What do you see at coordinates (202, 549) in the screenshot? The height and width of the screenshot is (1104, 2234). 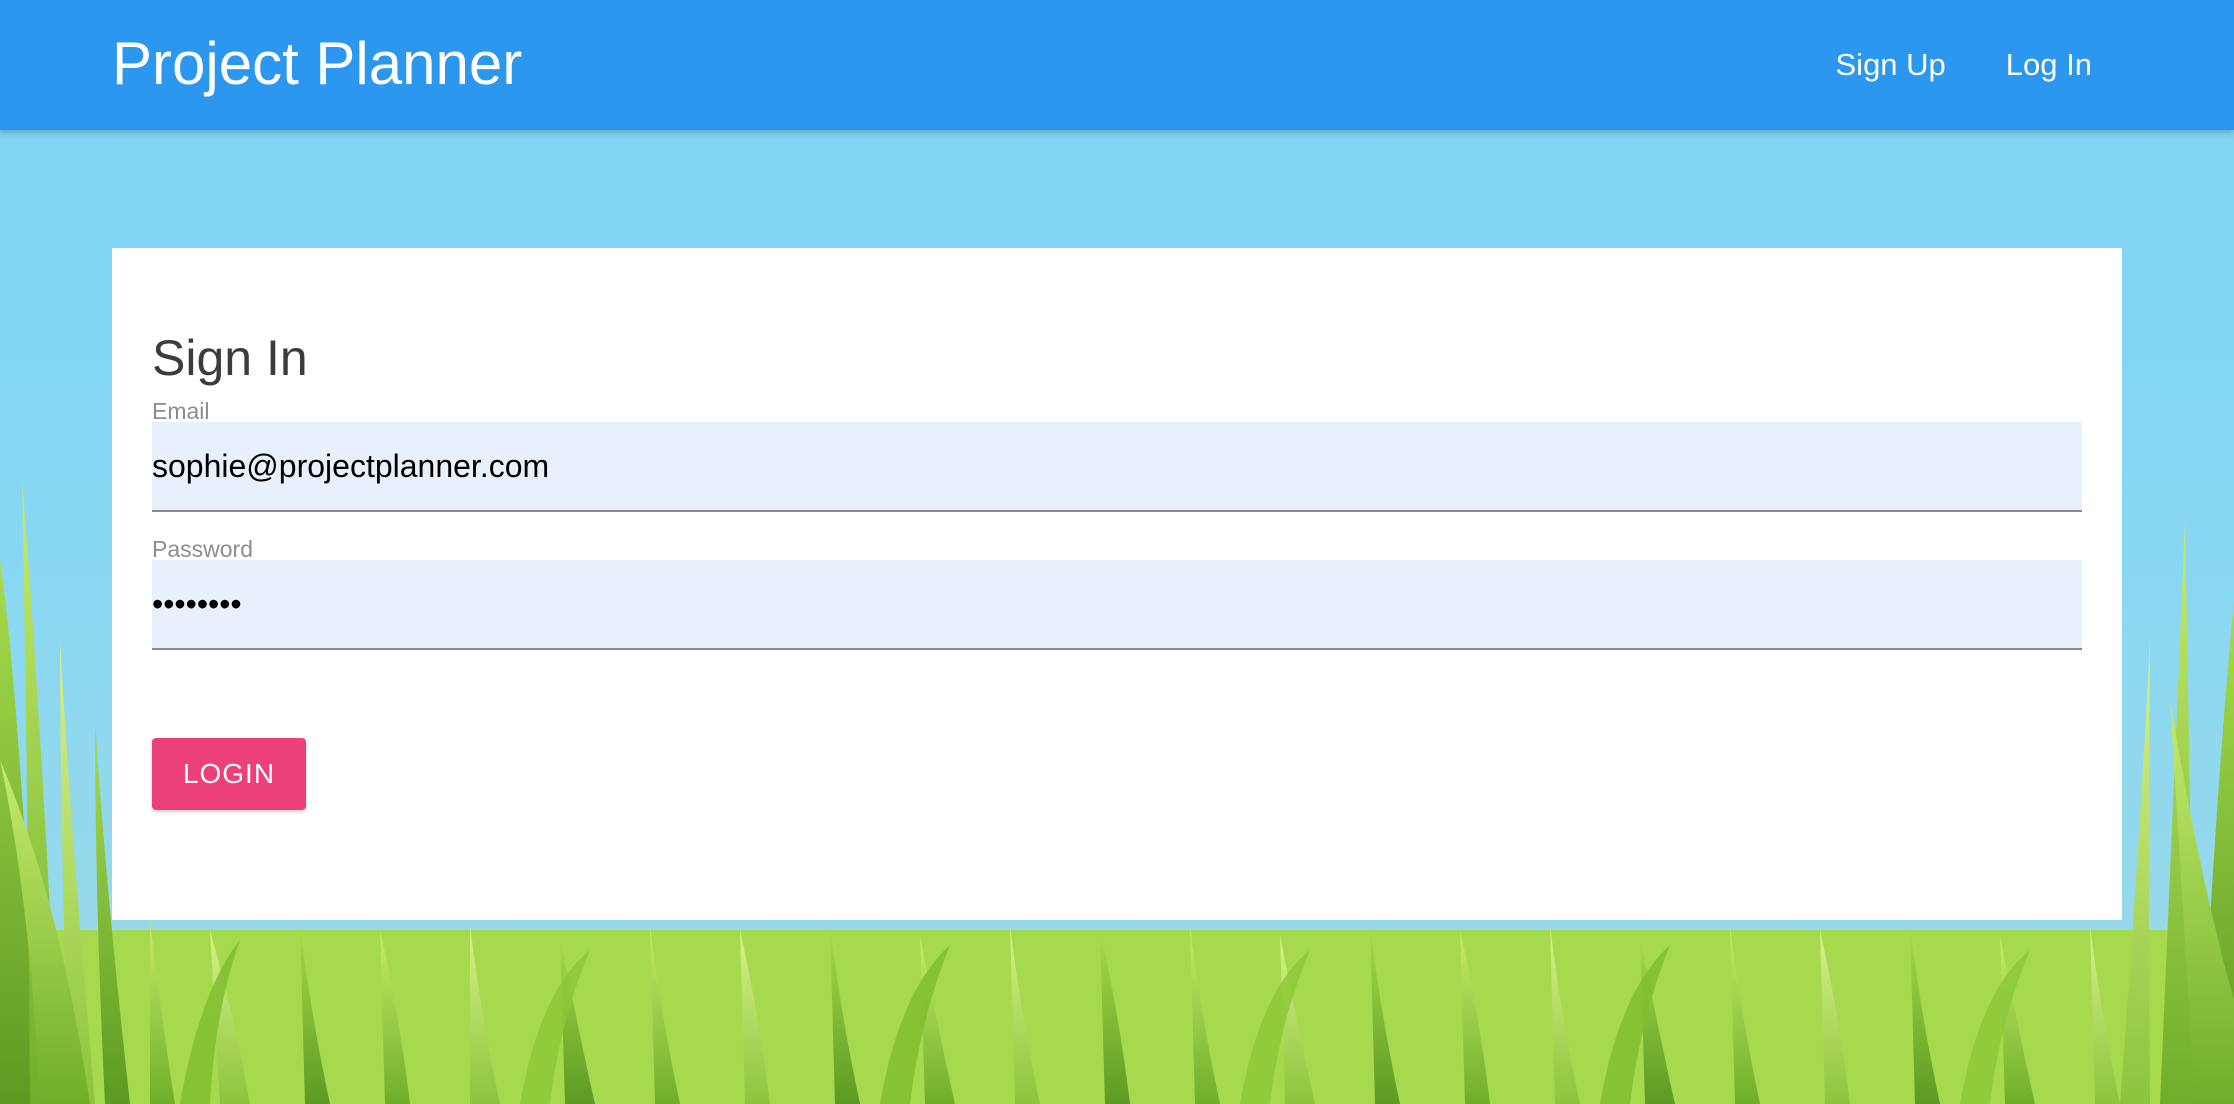 I see `password-label: Password` at bounding box center [202, 549].